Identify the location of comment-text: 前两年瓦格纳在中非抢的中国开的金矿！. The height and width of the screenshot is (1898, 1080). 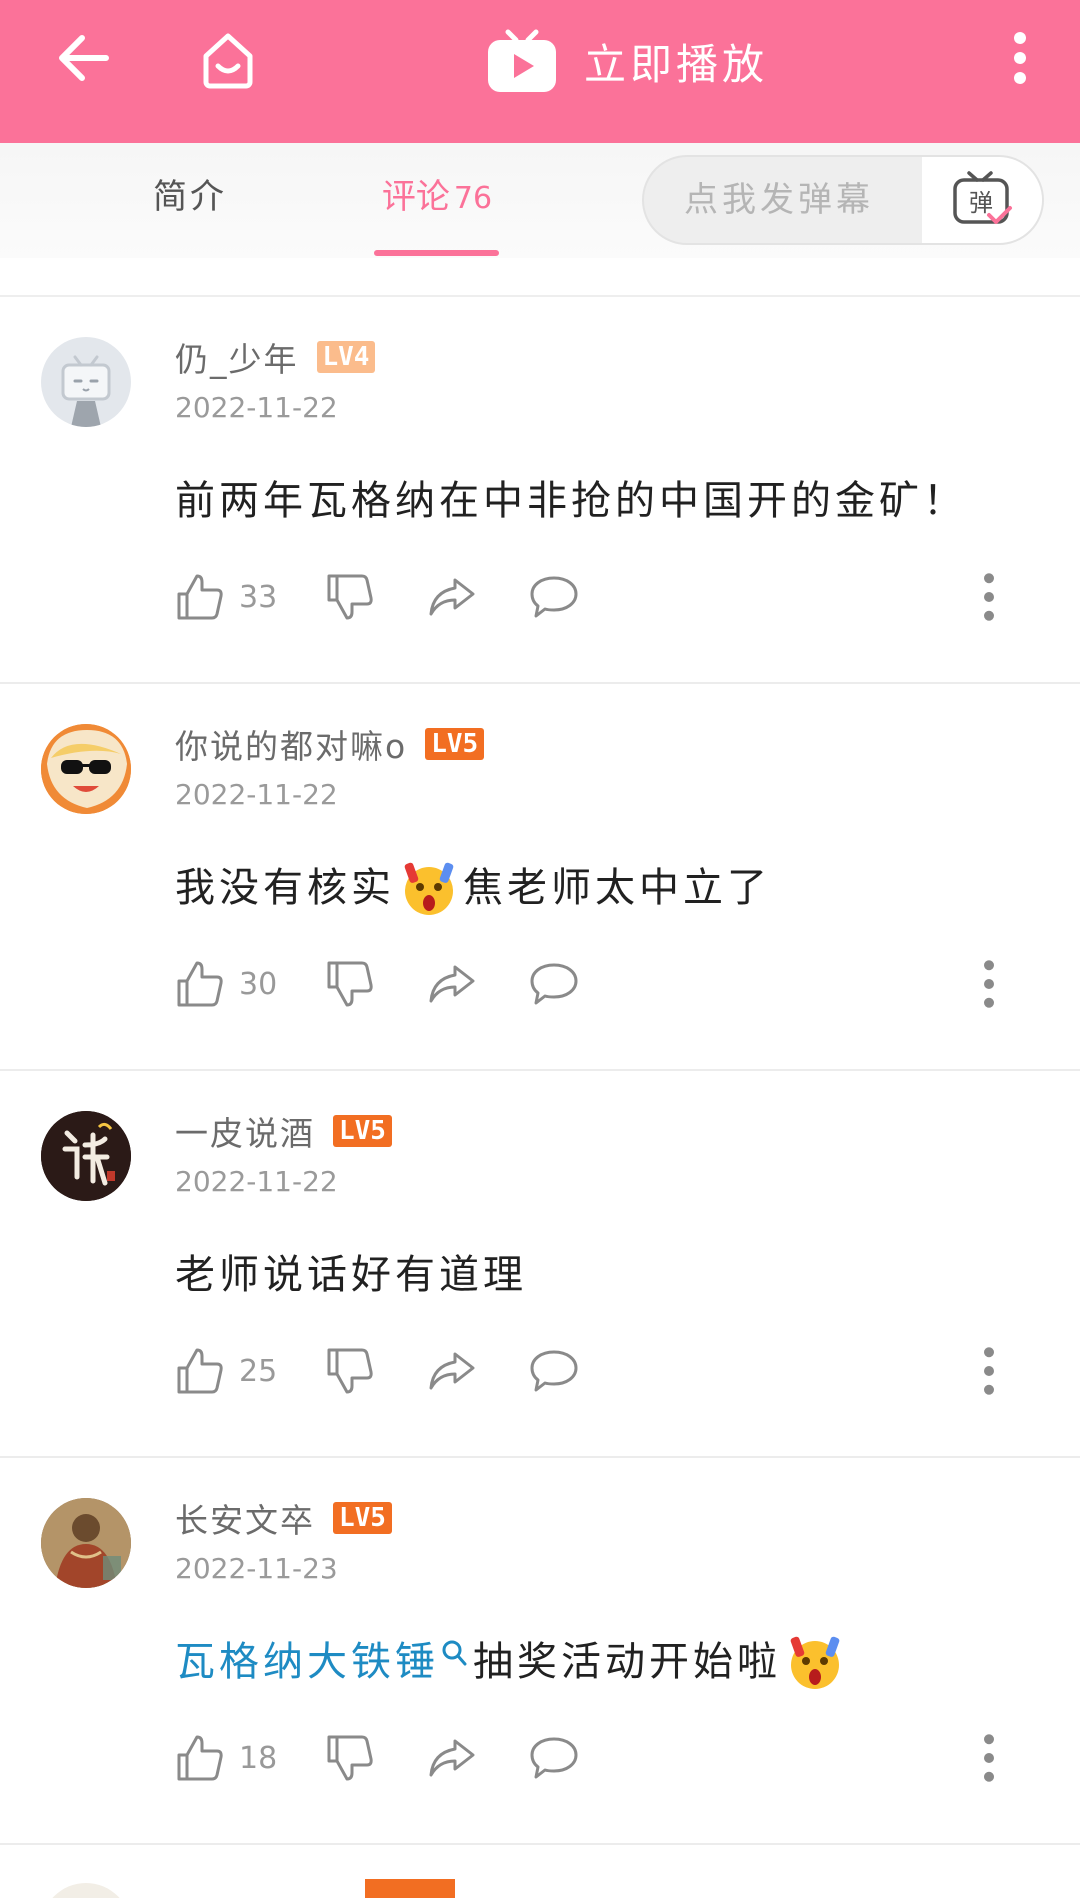
(571, 501).